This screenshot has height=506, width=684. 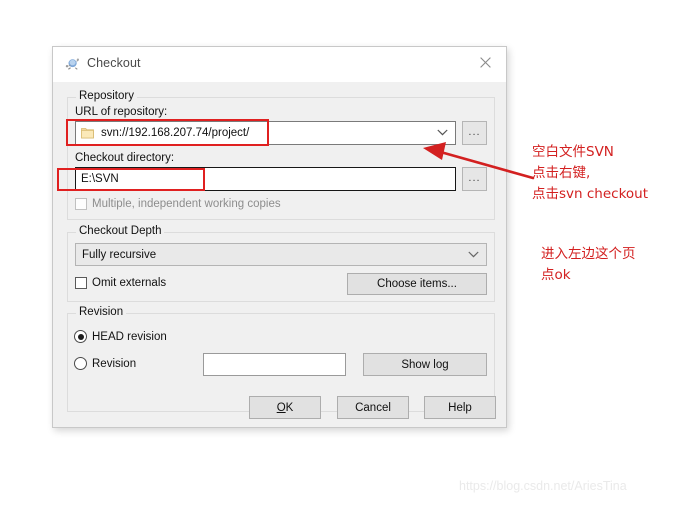 What do you see at coordinates (590, 173) in the screenshot?
I see `annotation-note-1: 空白文件SVN 点击右键, 点击svn checkout` at bounding box center [590, 173].